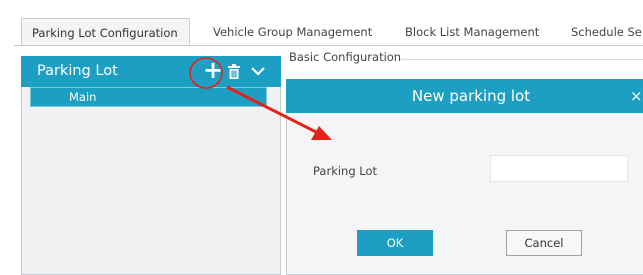  What do you see at coordinates (213, 70) in the screenshot?
I see `add-icon: +` at bounding box center [213, 70].